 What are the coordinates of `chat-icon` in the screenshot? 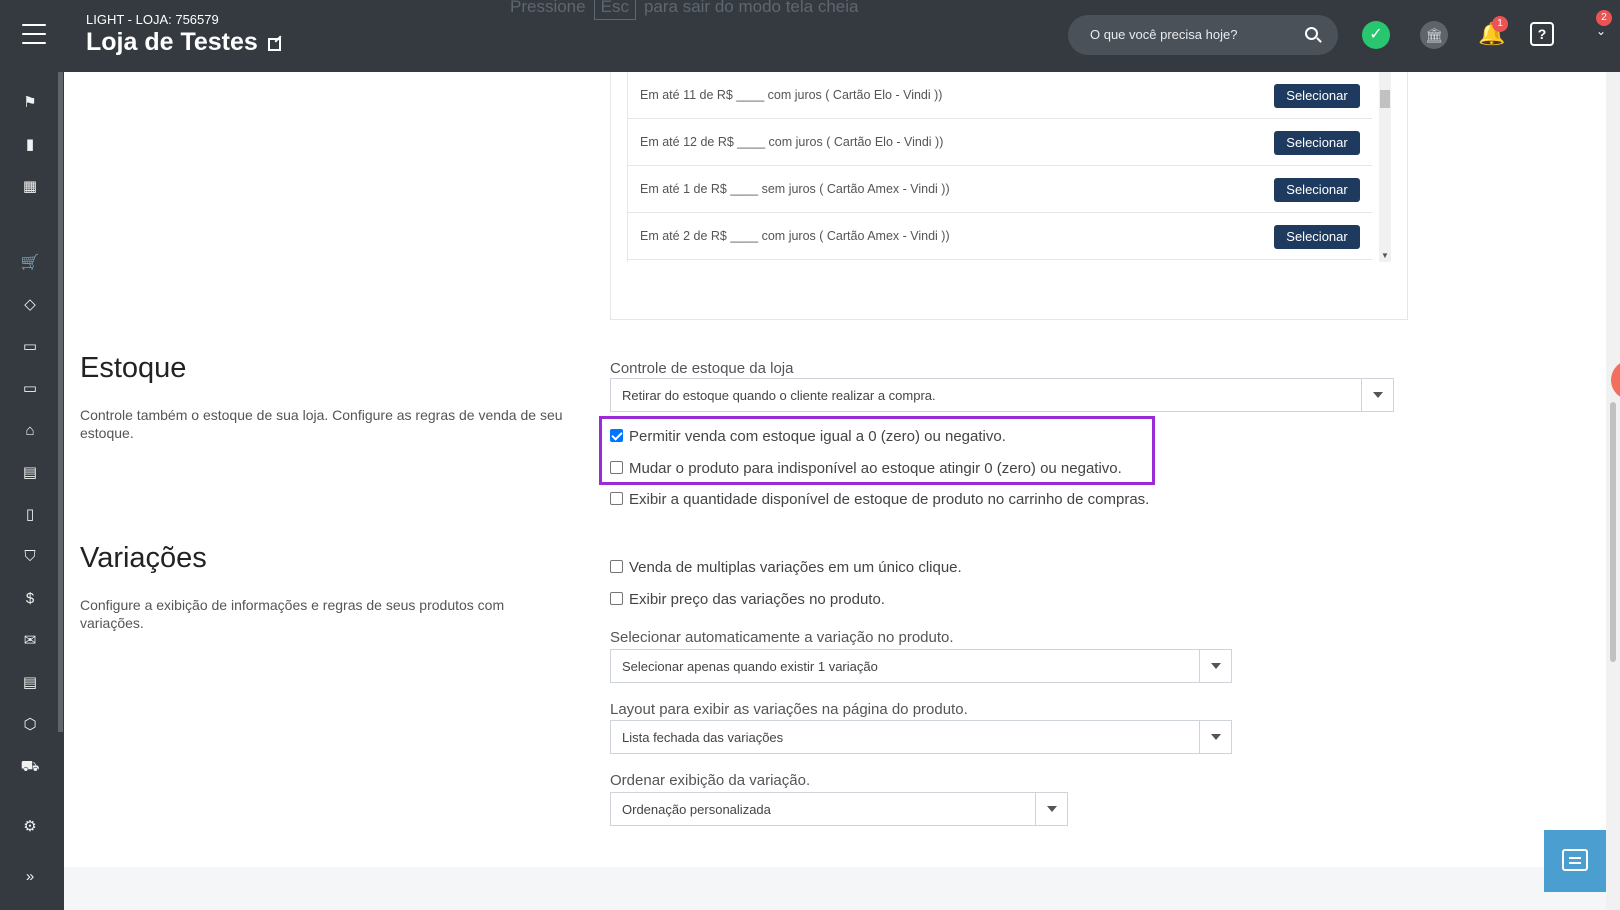 It's located at (1575, 860).